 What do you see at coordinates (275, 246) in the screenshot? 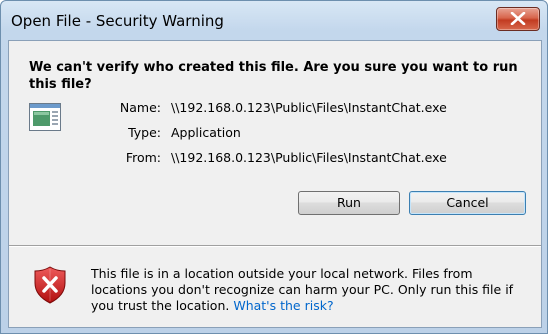
I see `section-divider` at bounding box center [275, 246].